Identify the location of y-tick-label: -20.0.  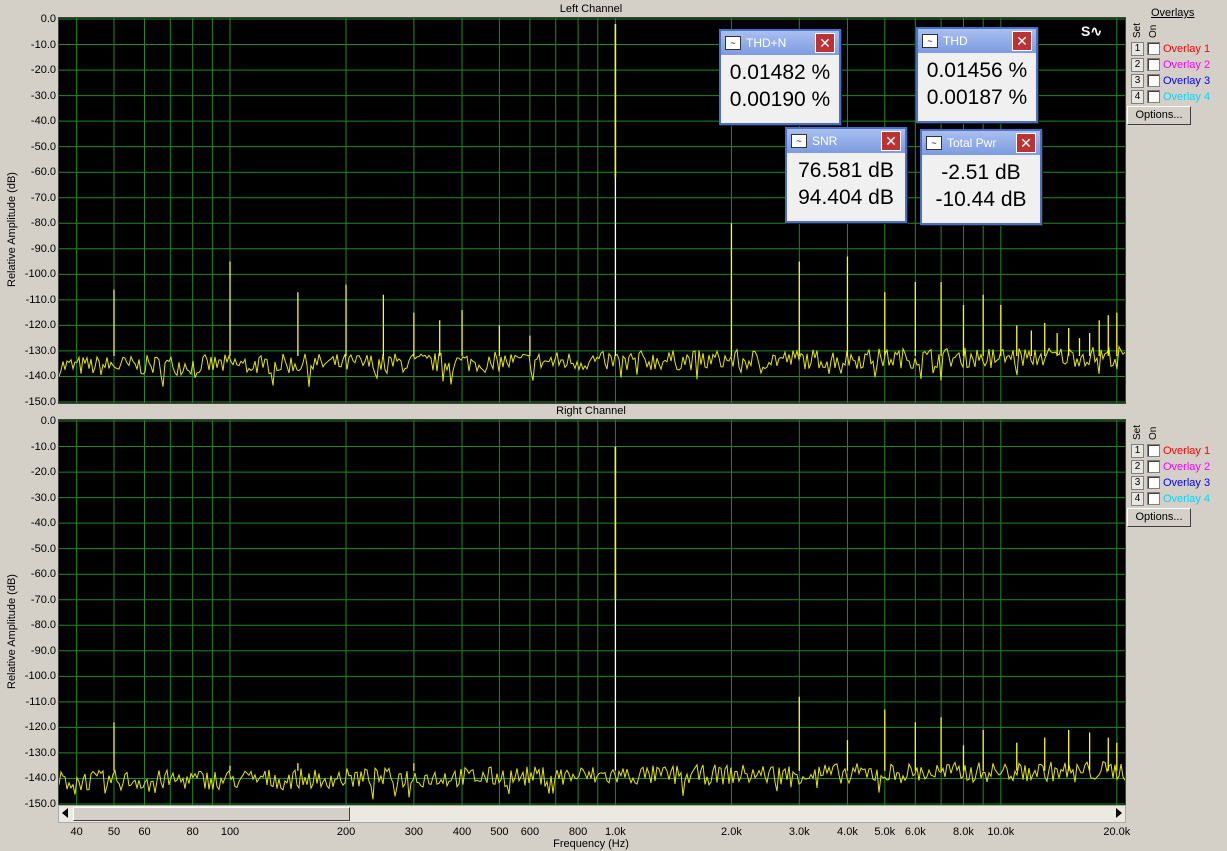
(43, 70).